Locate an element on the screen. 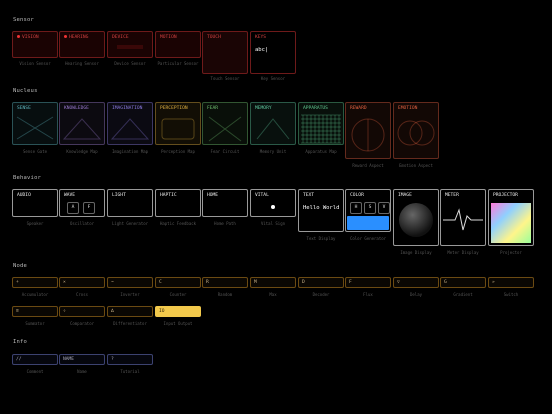 The image size is (552, 414). card-caption: Touch Sensor is located at coordinates (225, 78).